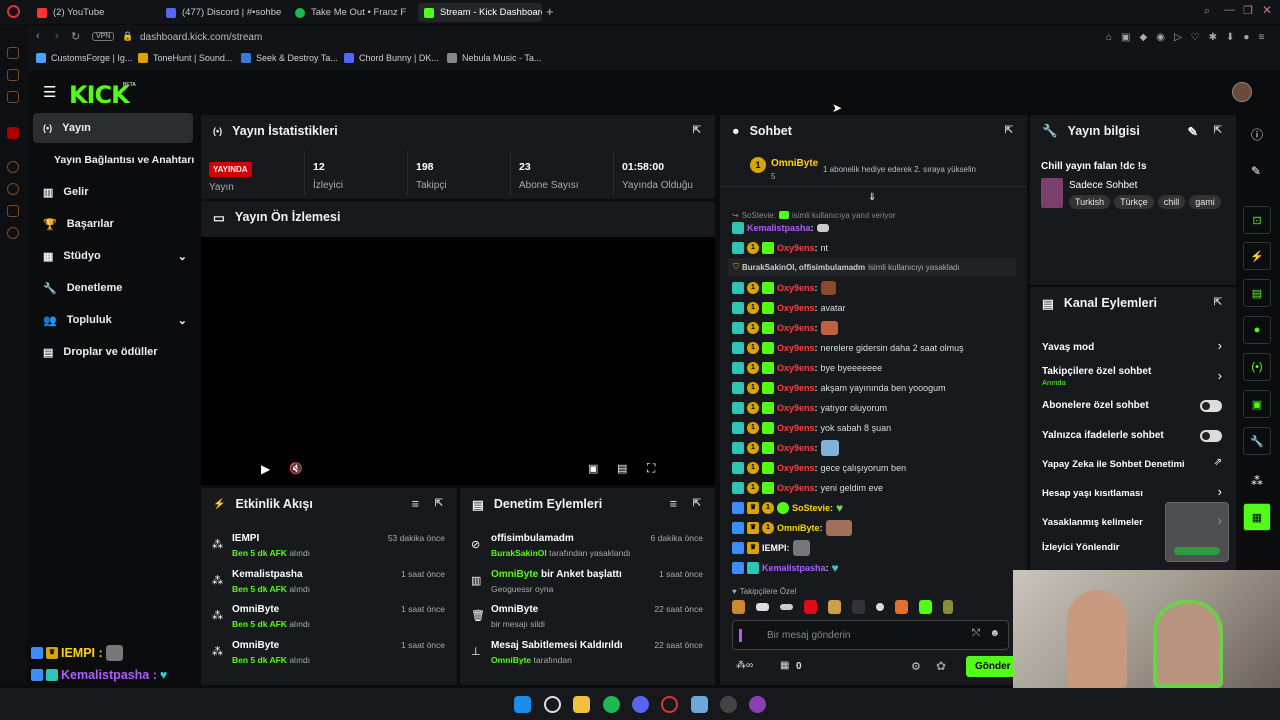 The image size is (1280, 720). I want to click on quick-action-button: ▣, so click(1257, 404).